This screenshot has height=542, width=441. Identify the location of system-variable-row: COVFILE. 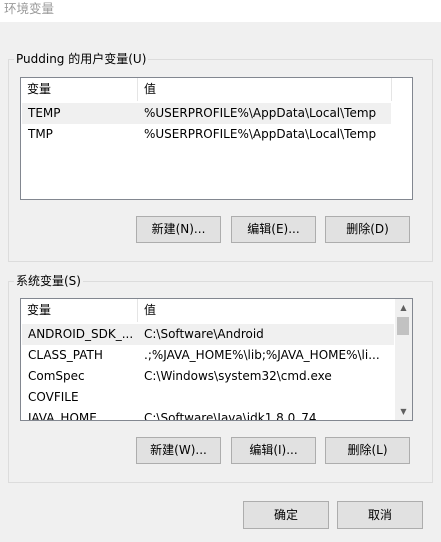
(208, 397).